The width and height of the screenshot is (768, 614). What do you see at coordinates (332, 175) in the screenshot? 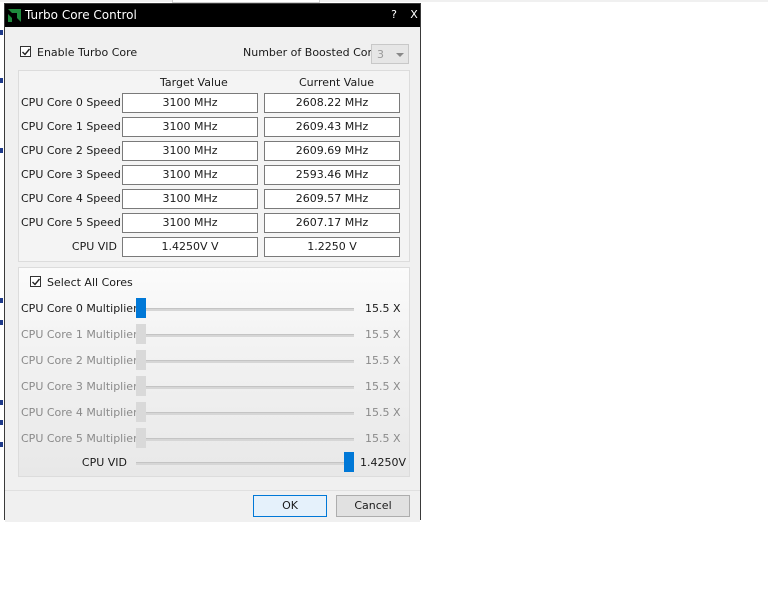
I see `current-value-field: 2593.46 MHz` at bounding box center [332, 175].